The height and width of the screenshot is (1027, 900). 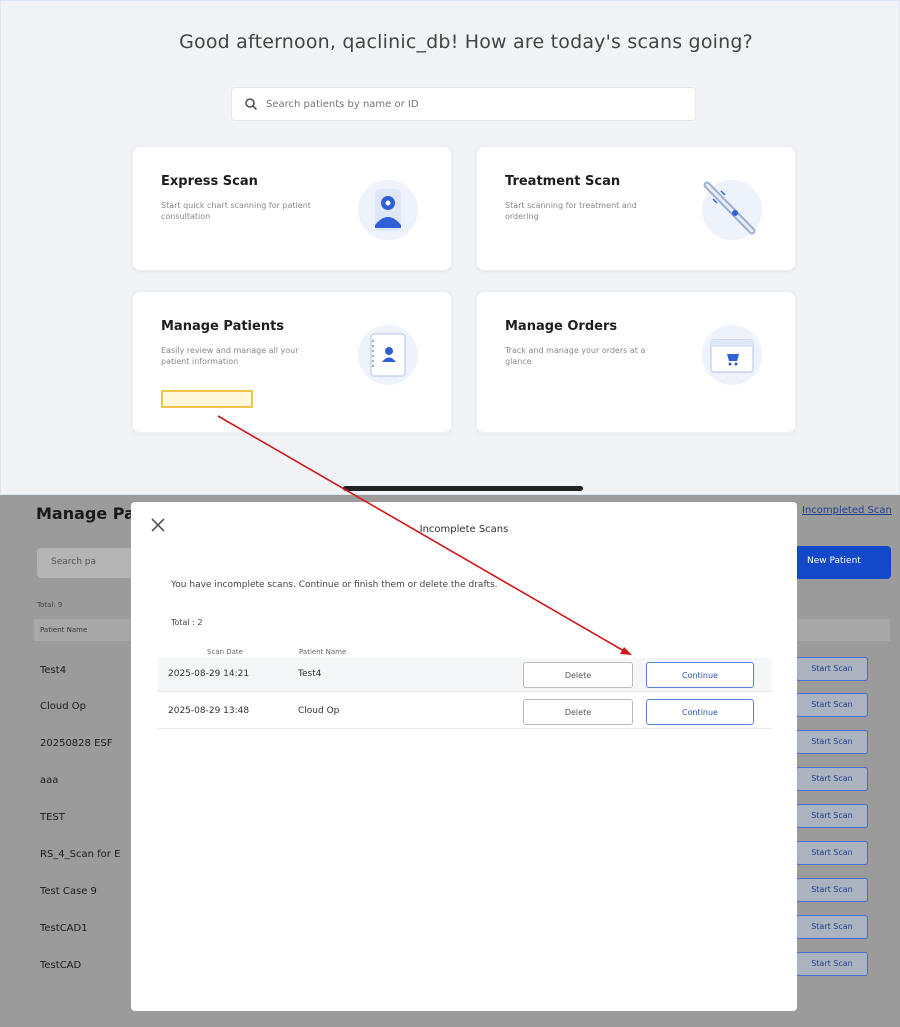 What do you see at coordinates (561, 326) in the screenshot?
I see `card-title: Manage Orders` at bounding box center [561, 326].